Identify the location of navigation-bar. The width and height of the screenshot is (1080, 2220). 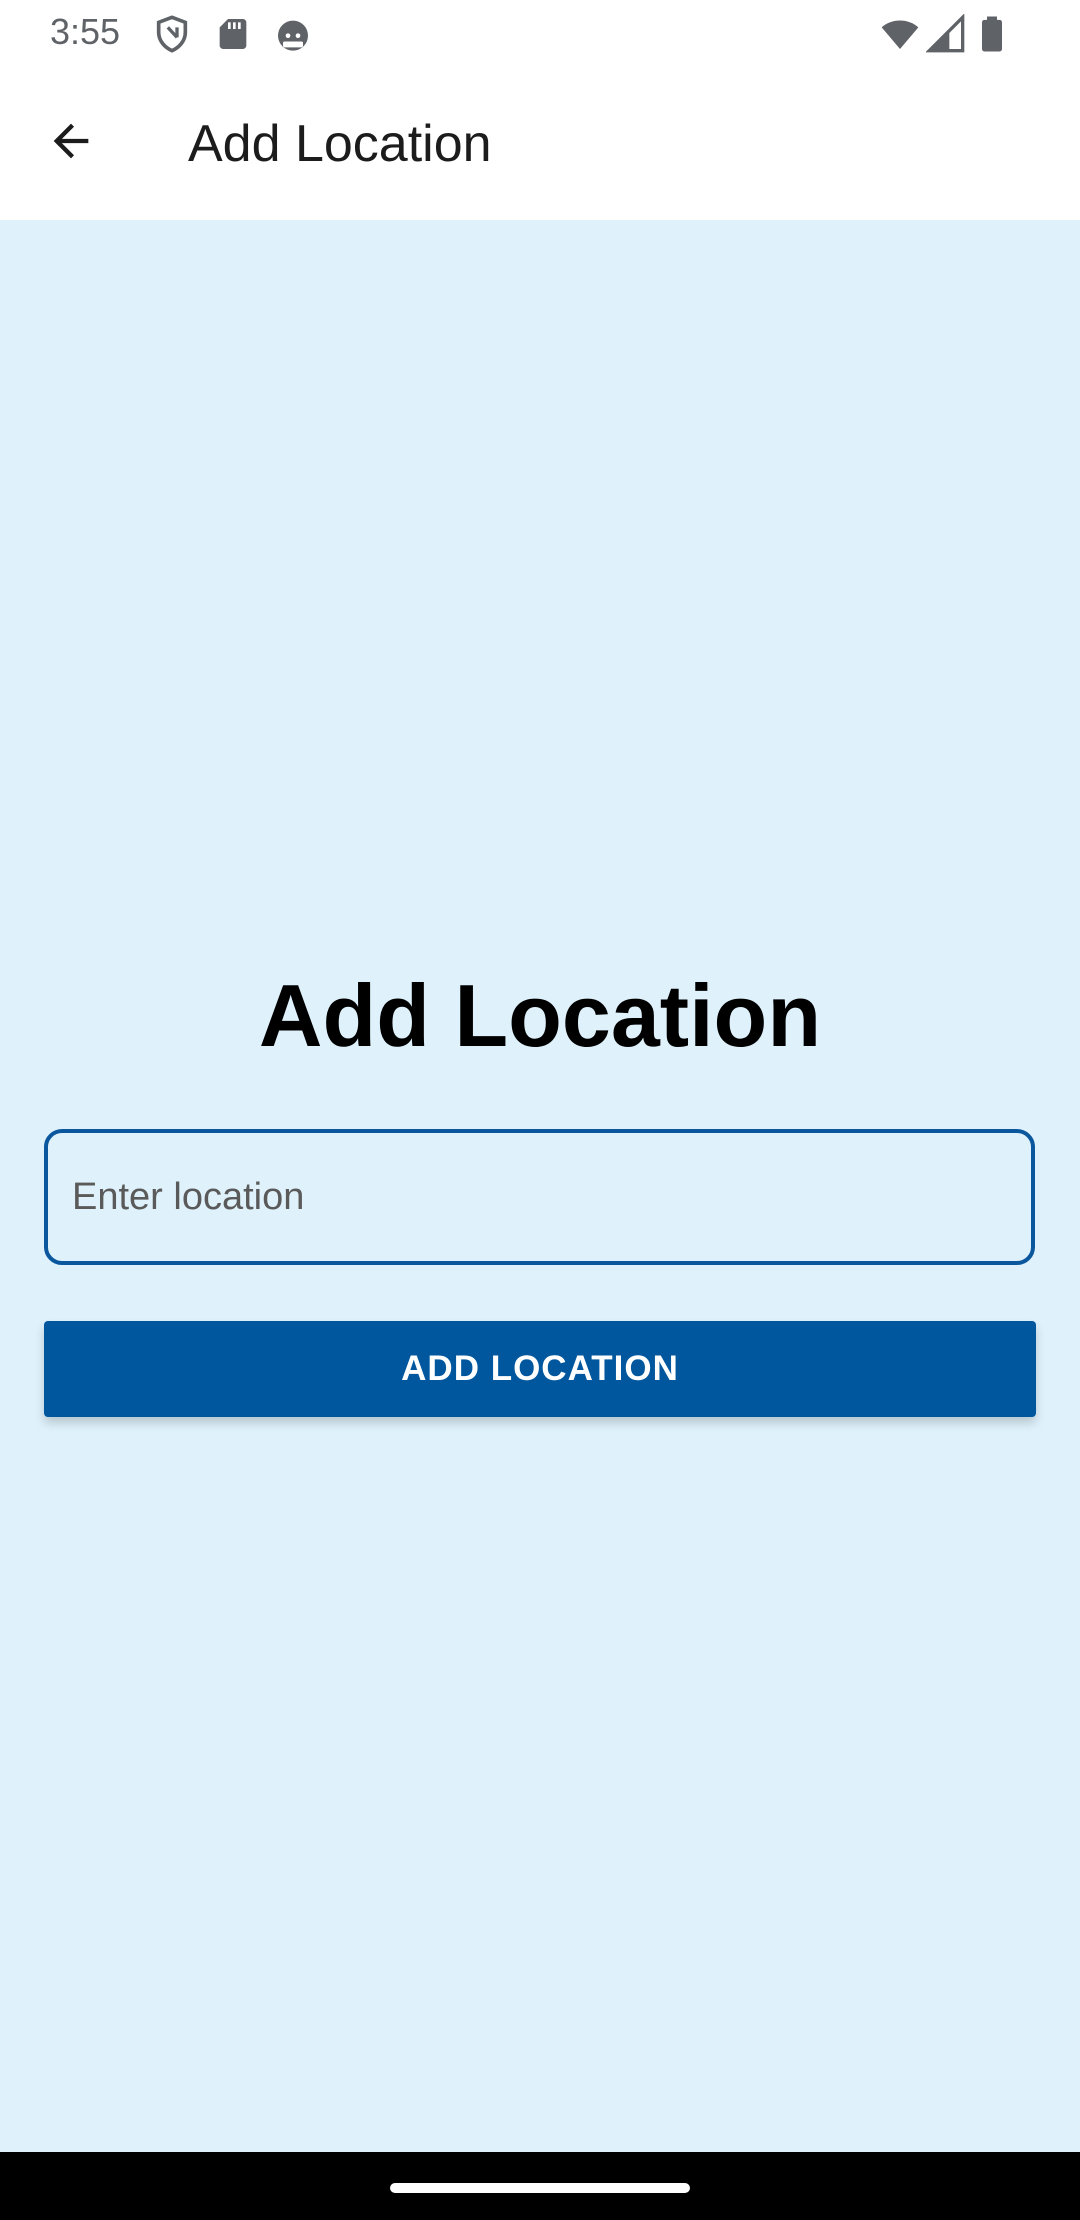
(540, 2186).